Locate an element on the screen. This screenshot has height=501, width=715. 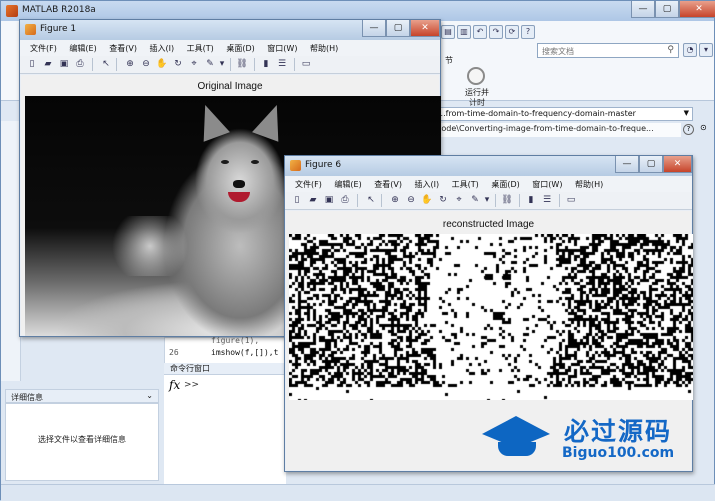
wolf-eye is located at coordinates (255, 162).